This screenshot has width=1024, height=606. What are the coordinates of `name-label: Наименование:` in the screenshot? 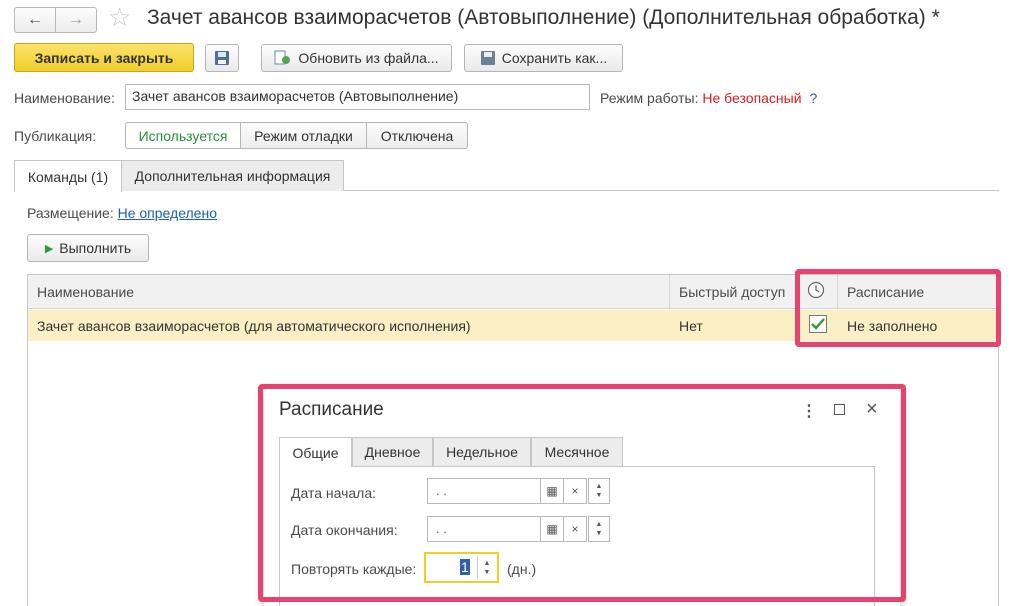 It's located at (64, 98).